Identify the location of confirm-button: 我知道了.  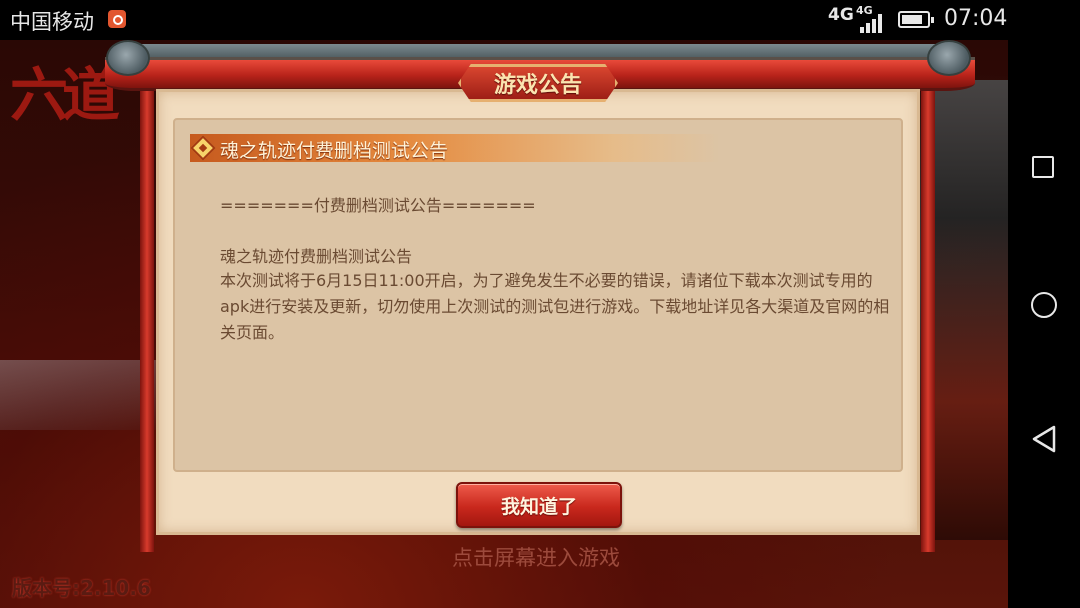
(539, 505).